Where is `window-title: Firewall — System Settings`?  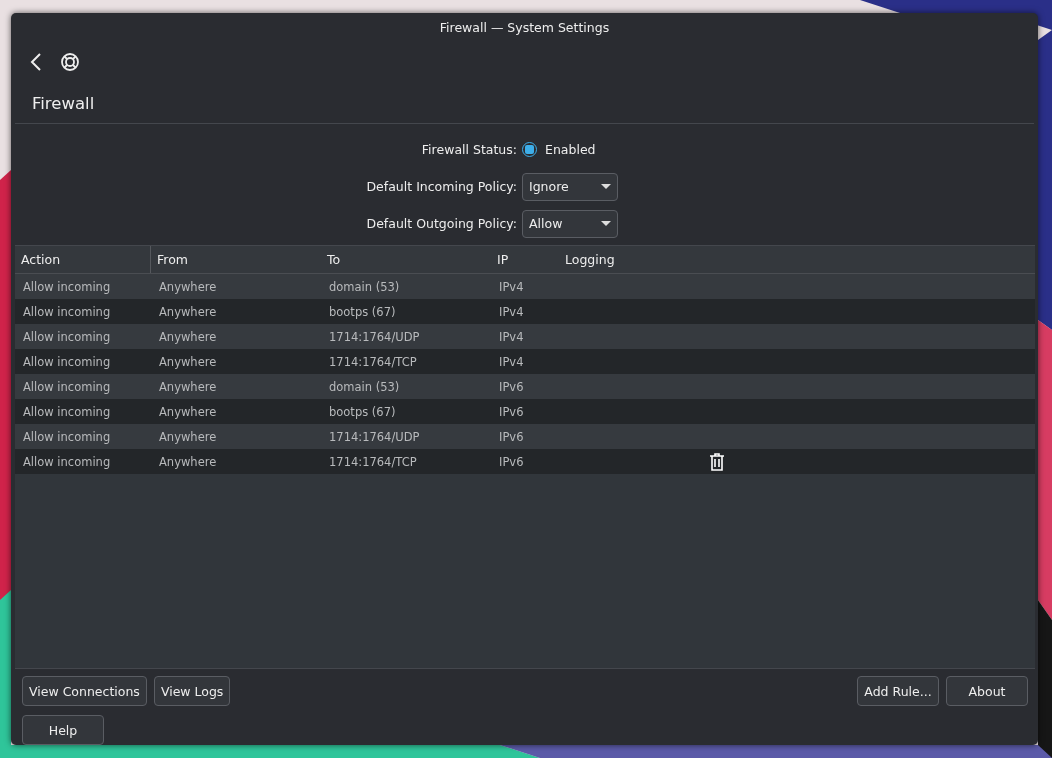 window-title: Firewall — System Settings is located at coordinates (524, 27).